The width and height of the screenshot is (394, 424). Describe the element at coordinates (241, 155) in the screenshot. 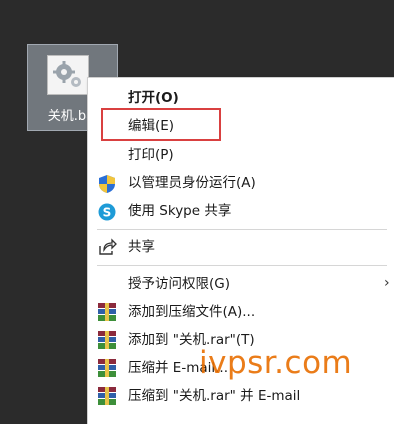

I see `menu-item-print: 打印(P)` at that location.